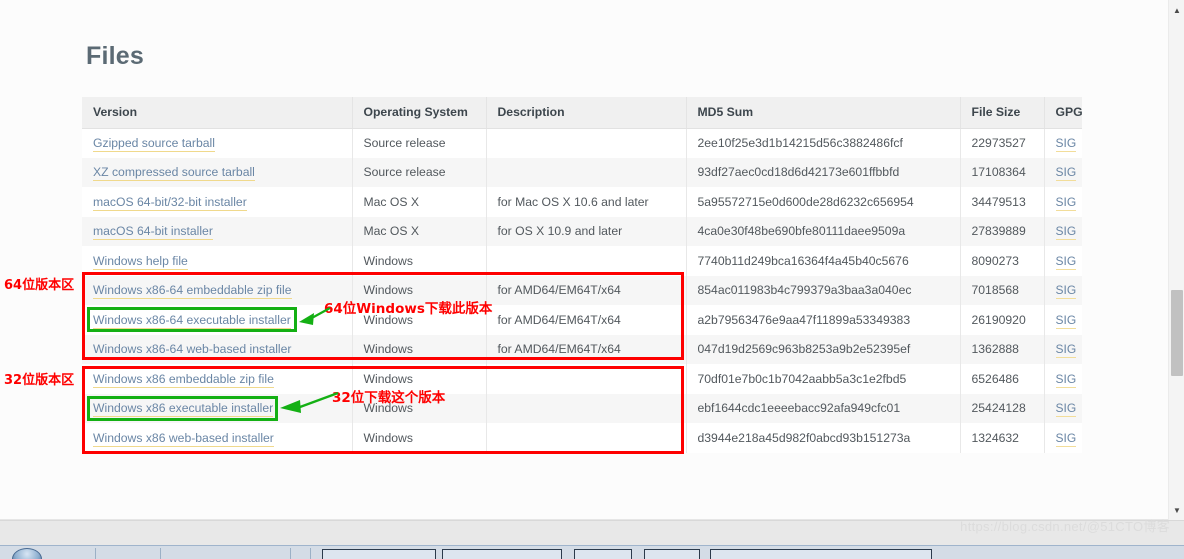  Describe the element at coordinates (192, 291) in the screenshot. I see `download-link: Windows x86-64 embeddable zip file` at that location.